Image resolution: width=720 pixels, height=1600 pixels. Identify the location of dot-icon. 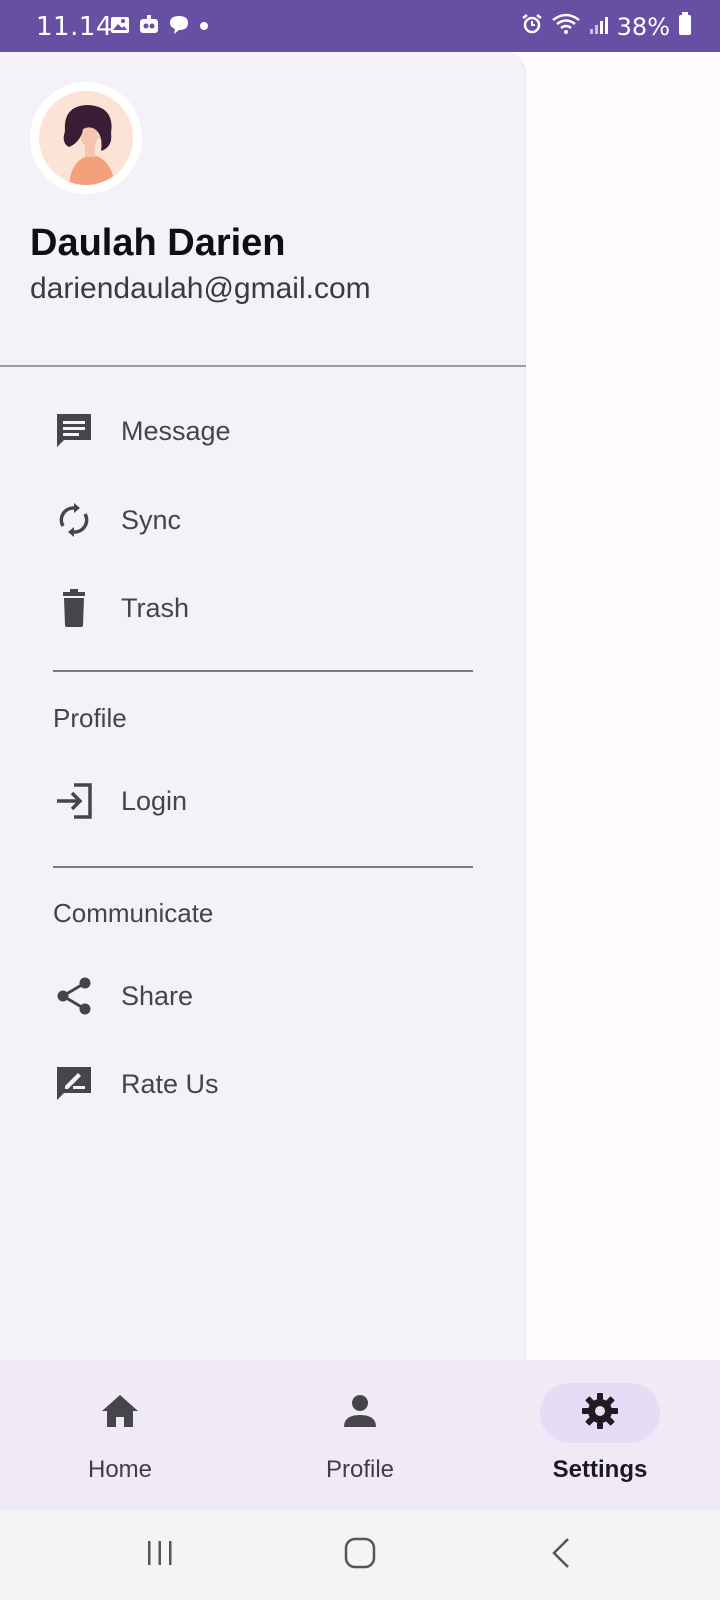
(204, 28).